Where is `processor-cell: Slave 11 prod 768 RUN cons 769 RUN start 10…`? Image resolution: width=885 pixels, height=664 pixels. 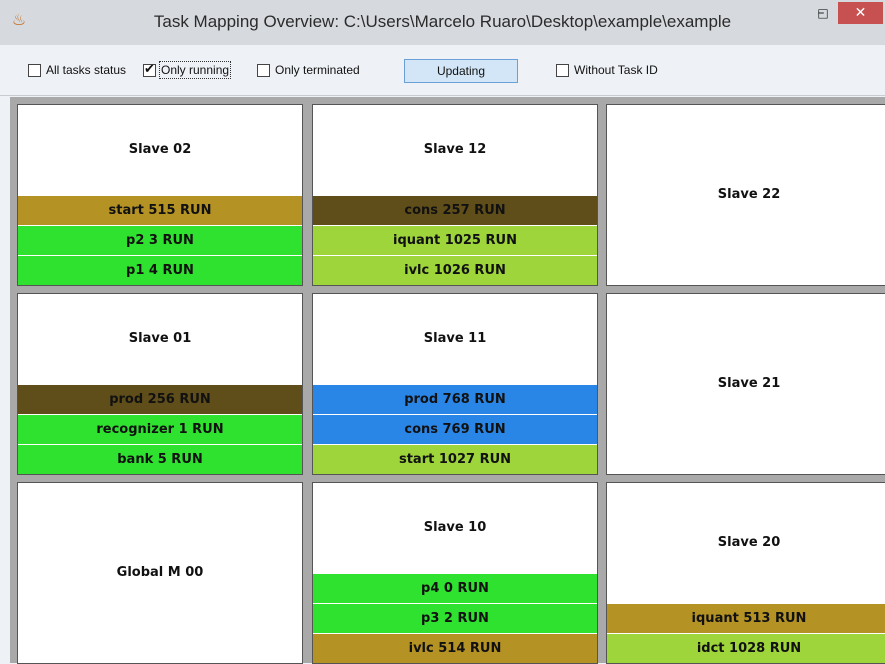 processor-cell: Slave 11 prod 768 RUN cons 769 RUN start 10… is located at coordinates (455, 384).